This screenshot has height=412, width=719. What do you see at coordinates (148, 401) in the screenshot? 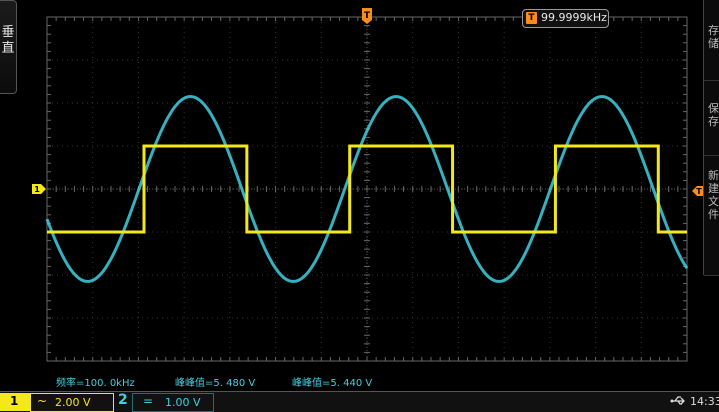
I see `ch2-coupling: =` at bounding box center [148, 401].